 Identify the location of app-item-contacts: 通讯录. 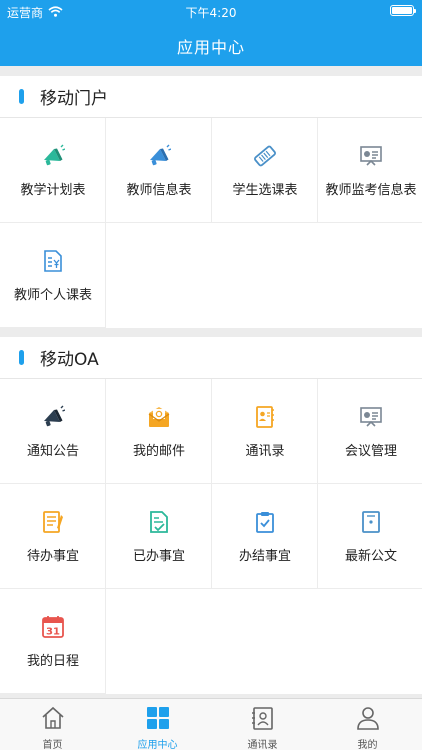
(265, 431).